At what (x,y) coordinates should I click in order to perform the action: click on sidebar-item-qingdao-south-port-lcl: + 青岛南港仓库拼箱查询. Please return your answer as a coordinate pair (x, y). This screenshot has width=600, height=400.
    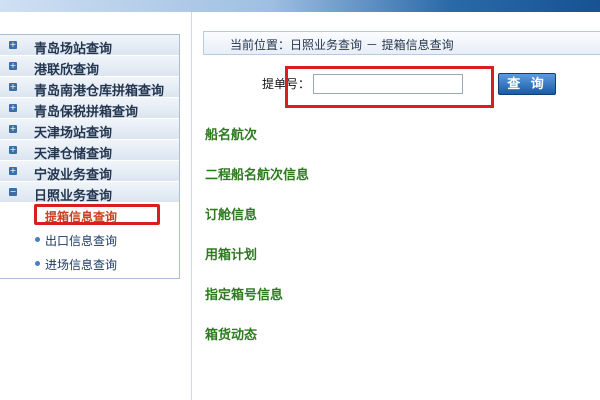
    Looking at the image, I should click on (89, 88).